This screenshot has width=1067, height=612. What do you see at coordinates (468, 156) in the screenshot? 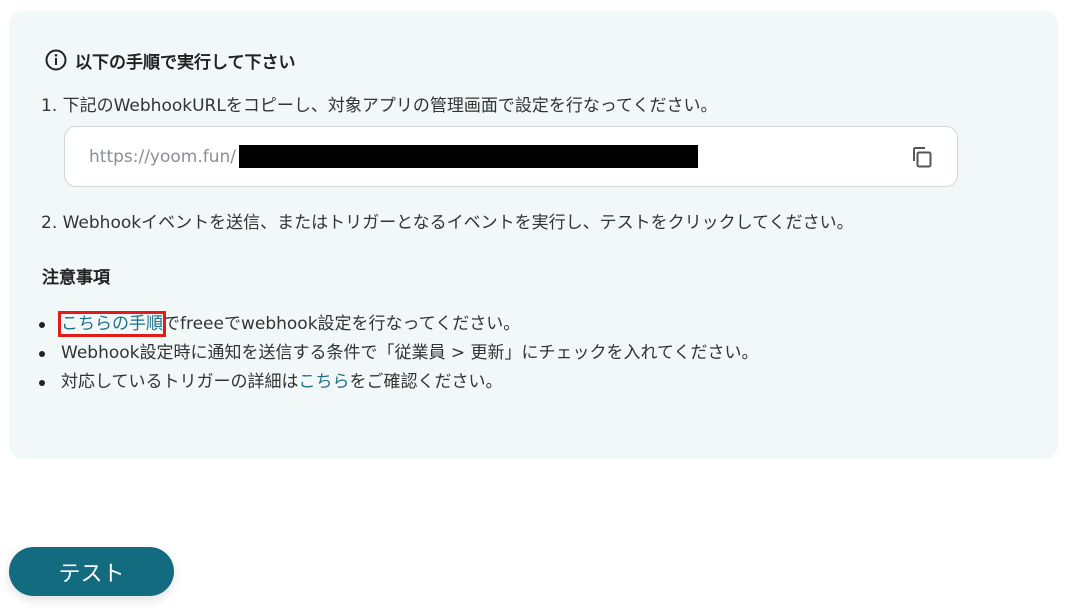
I see `redacted-url-part` at bounding box center [468, 156].